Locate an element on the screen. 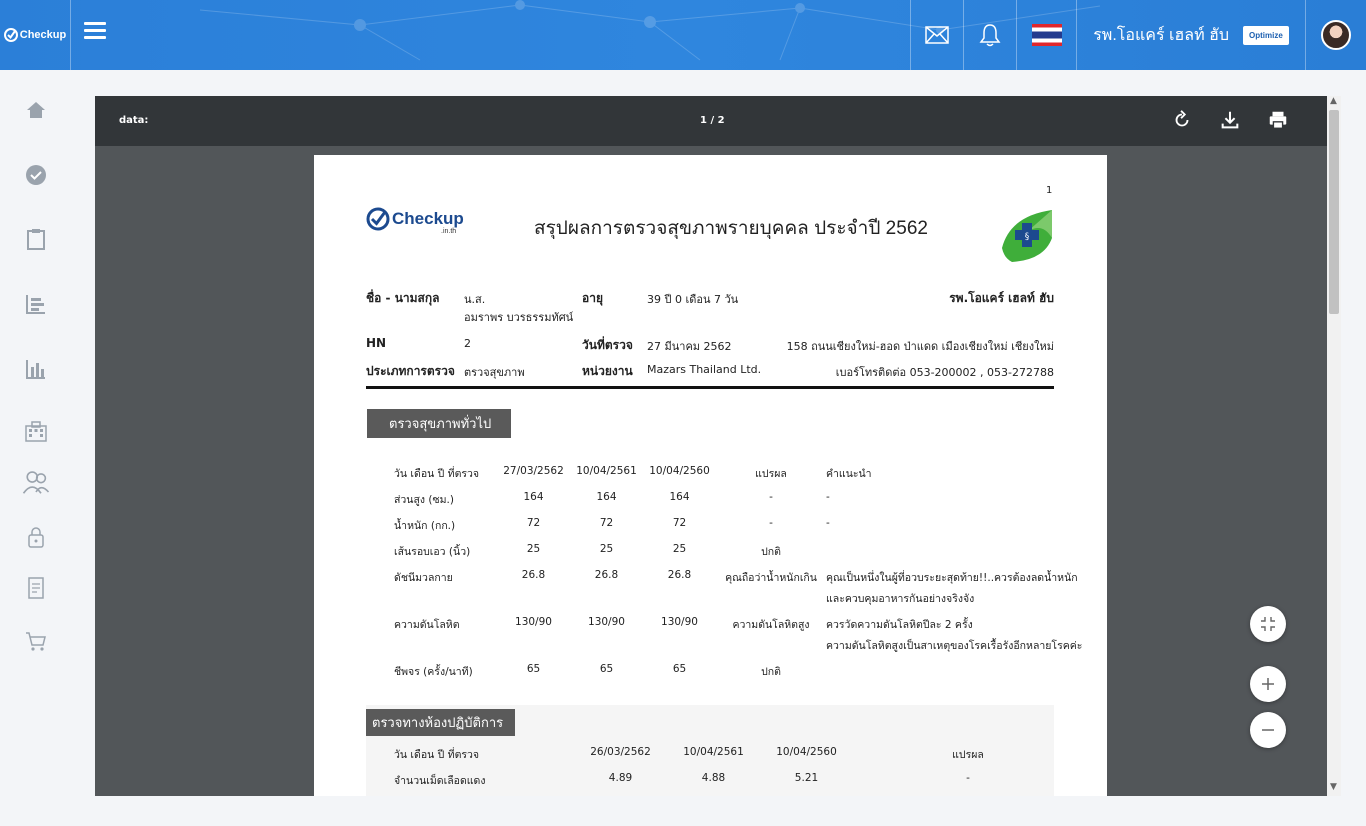 This screenshot has width=1366, height=826. building-icon is located at coordinates (36, 431).